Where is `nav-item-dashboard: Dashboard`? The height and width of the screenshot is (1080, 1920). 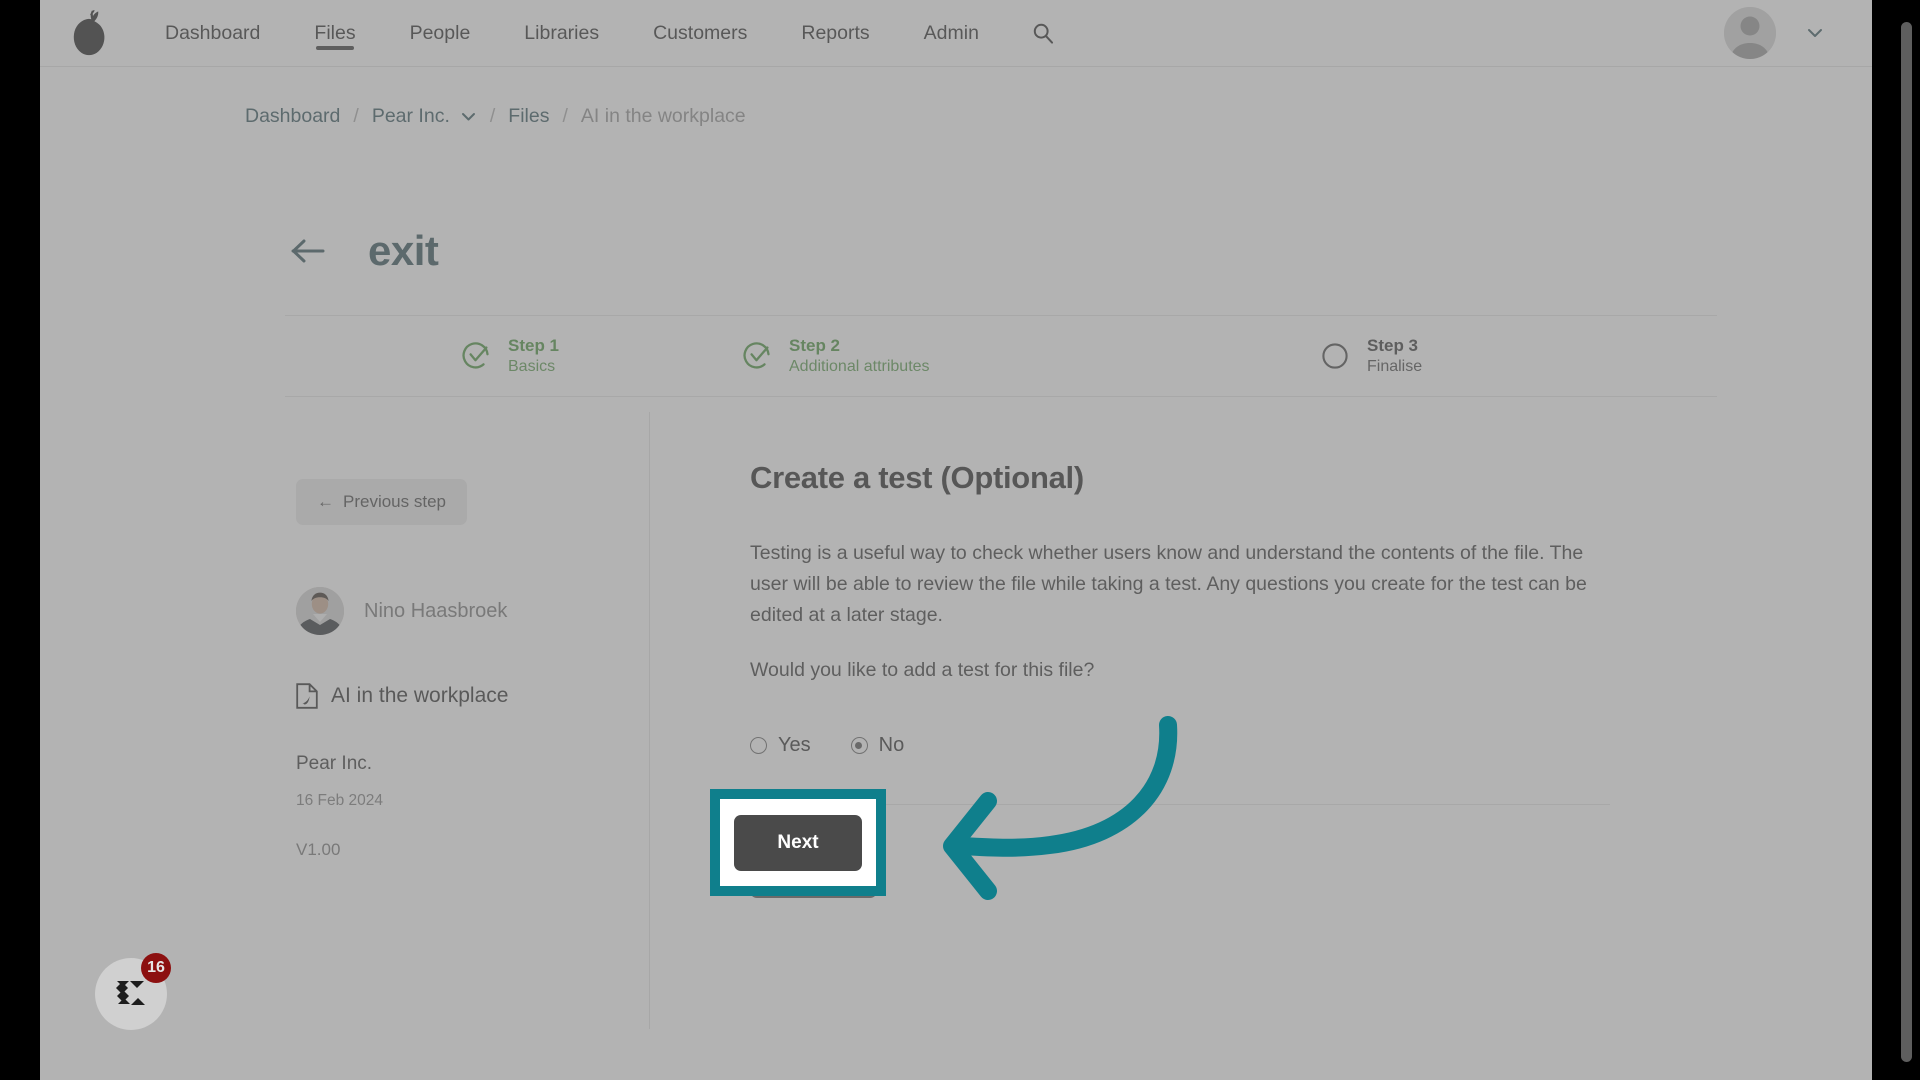 nav-item-dashboard: Dashboard is located at coordinates (212, 33).